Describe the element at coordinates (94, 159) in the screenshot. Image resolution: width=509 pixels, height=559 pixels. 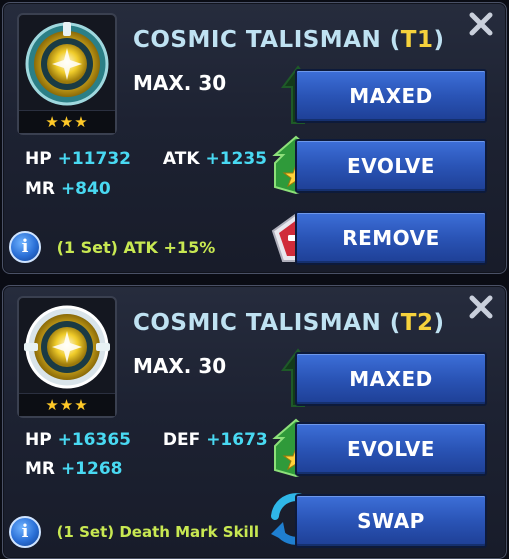
I see `hp-value: +11732` at that location.